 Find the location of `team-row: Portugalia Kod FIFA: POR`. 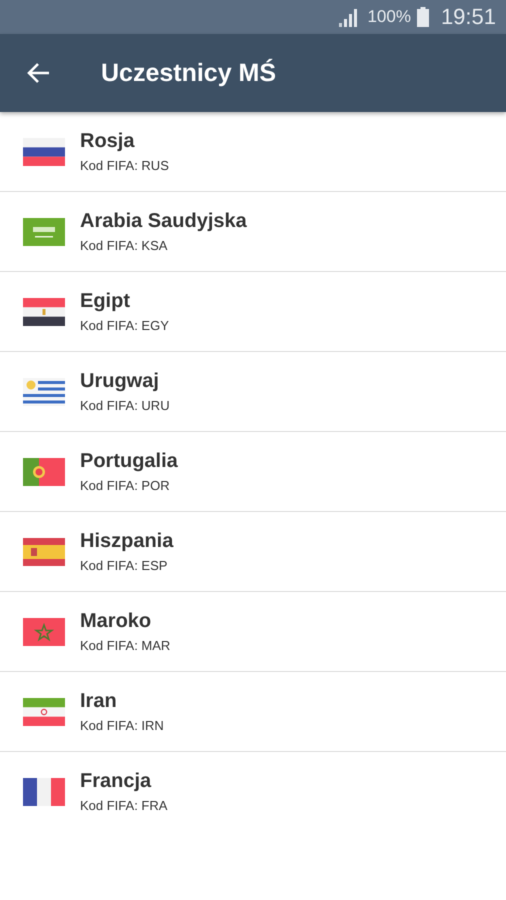

team-row: Portugalia Kod FIFA: POR is located at coordinates (253, 472).